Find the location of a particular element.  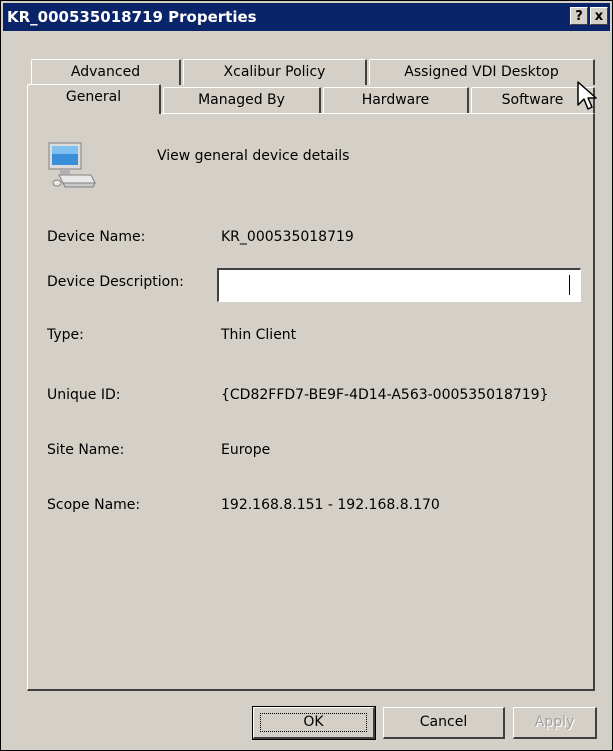

computer-icon is located at coordinates (72, 165).